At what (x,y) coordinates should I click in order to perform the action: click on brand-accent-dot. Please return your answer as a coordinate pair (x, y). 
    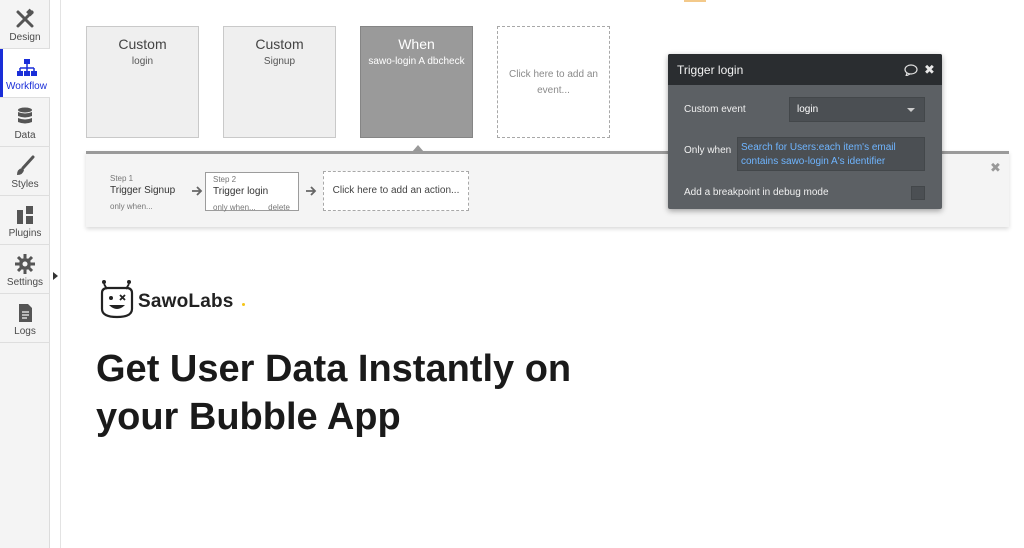
    Looking at the image, I should click on (243, 304).